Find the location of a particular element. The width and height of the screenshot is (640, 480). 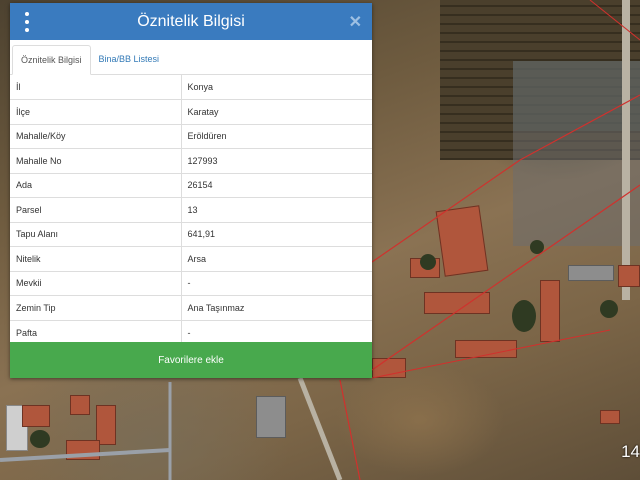

attr-value: Eröldüren is located at coordinates (276, 136).